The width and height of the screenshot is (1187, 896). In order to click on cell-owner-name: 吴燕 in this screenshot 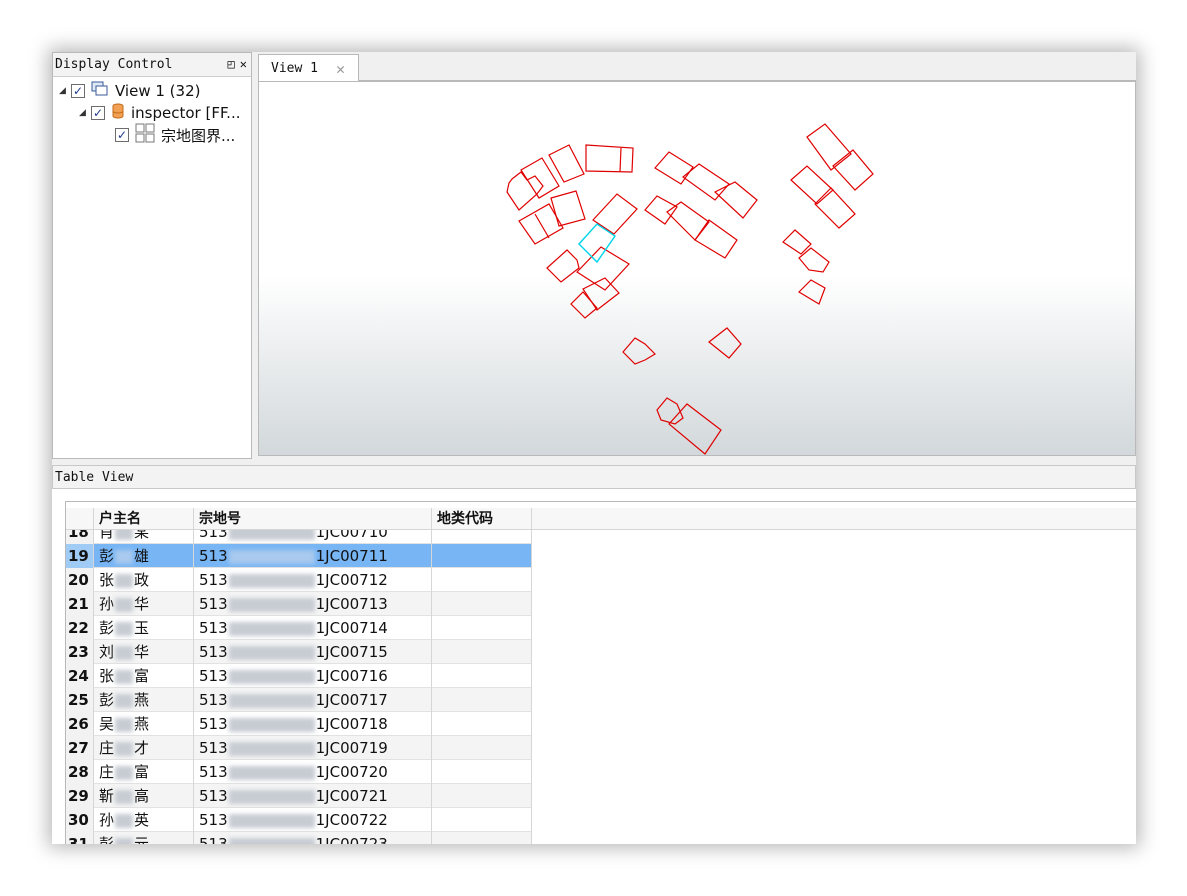, I will do `click(144, 724)`.